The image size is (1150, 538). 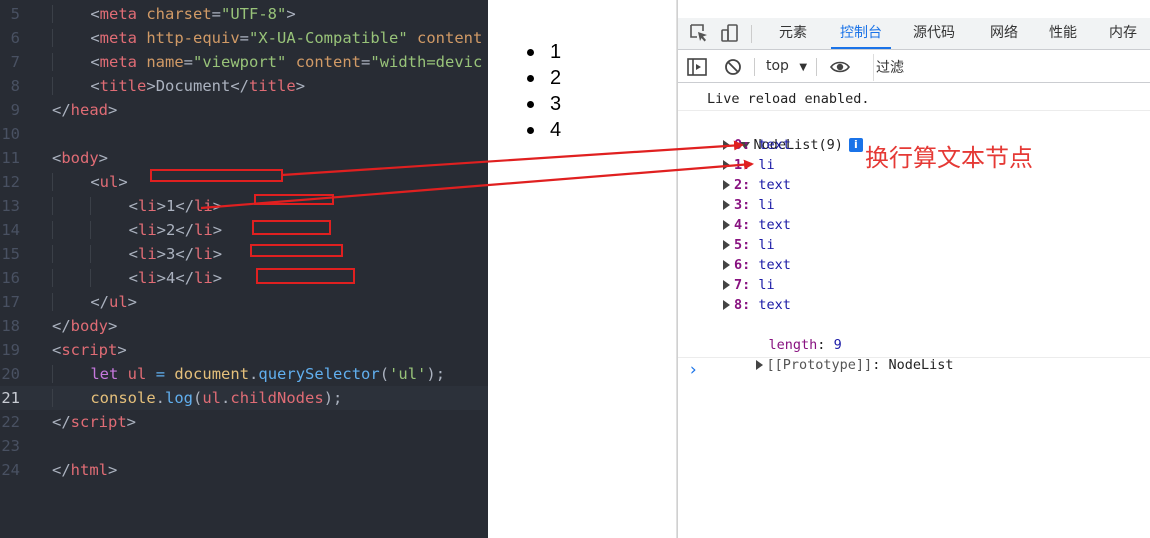 I want to click on code-line: 5 <meta charset="UTF-8">, so click(x=244, y=14).